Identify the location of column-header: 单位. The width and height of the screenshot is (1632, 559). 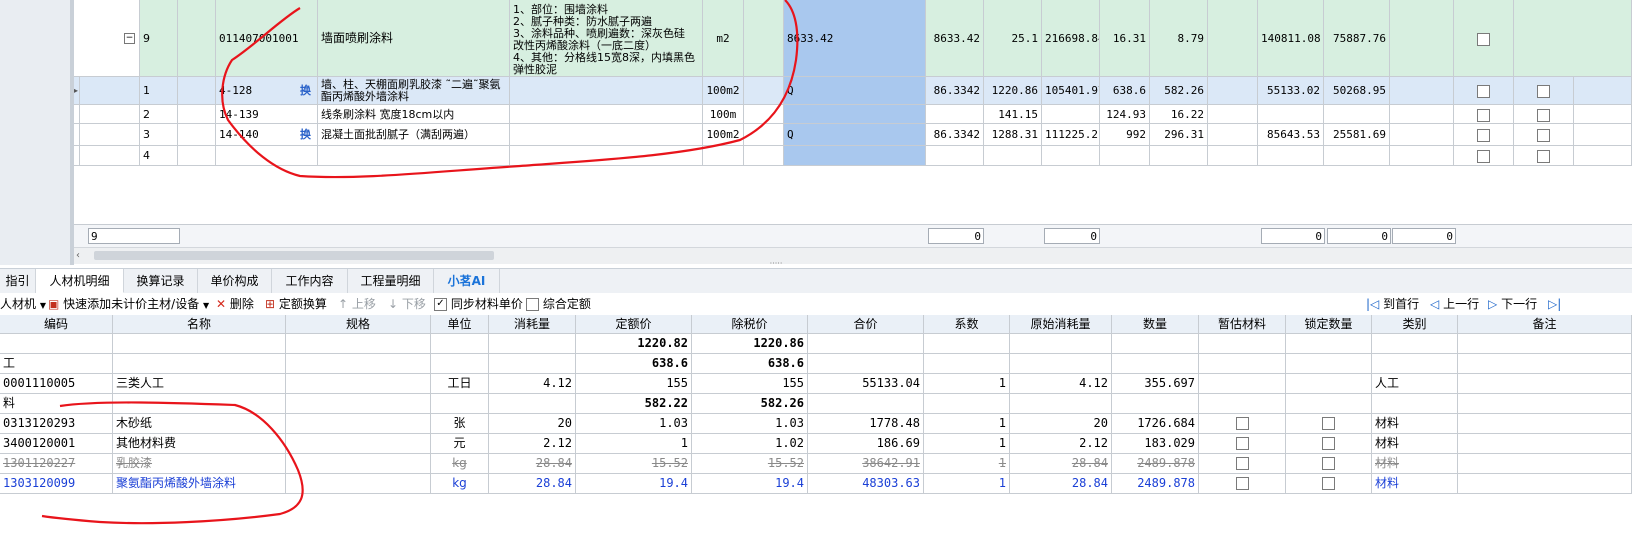
(460, 324).